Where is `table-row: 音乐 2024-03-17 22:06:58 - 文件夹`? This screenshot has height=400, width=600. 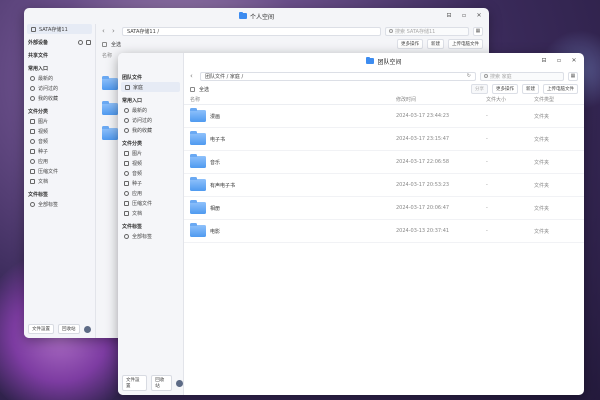
table-row: 音乐 2024-03-17 22:06:58 - 文件夹 is located at coordinates (384, 162).